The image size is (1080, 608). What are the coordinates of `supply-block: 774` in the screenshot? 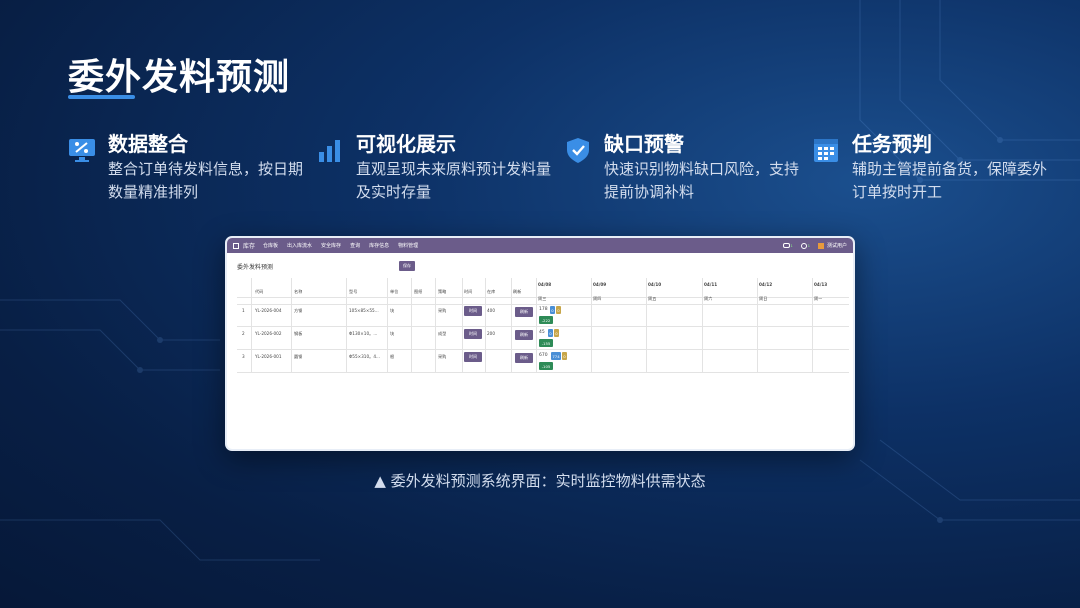 It's located at (556, 356).